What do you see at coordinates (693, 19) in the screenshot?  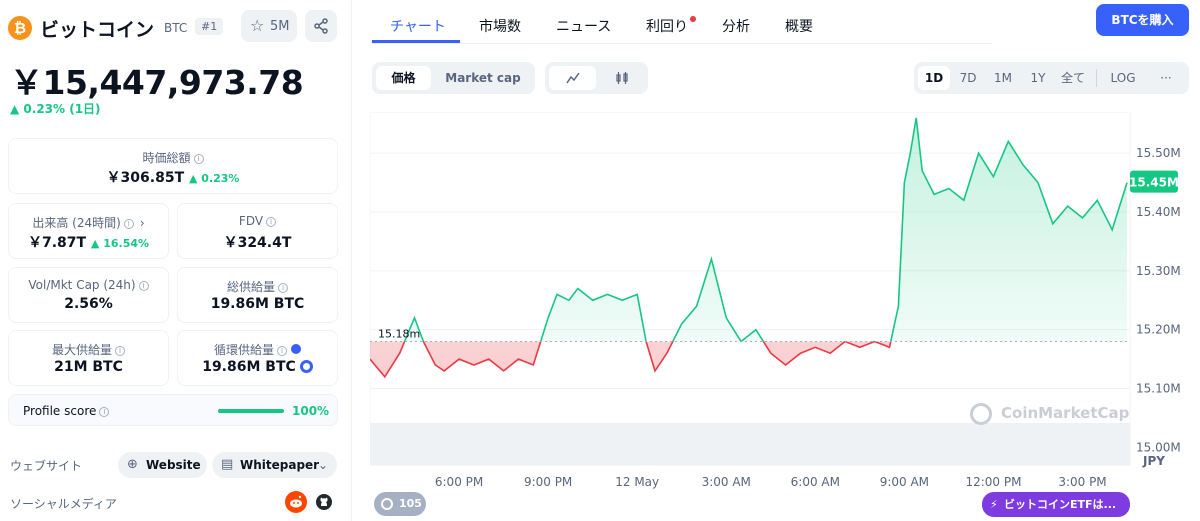 I see `notification-dot` at bounding box center [693, 19].